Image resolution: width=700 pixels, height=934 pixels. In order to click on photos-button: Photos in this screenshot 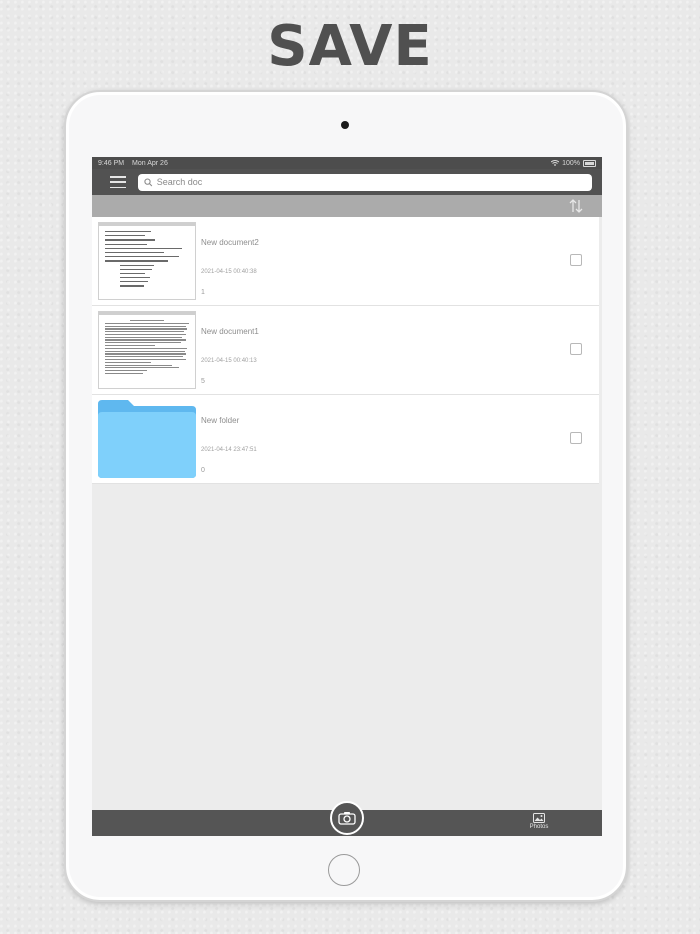, I will do `click(539, 821)`.